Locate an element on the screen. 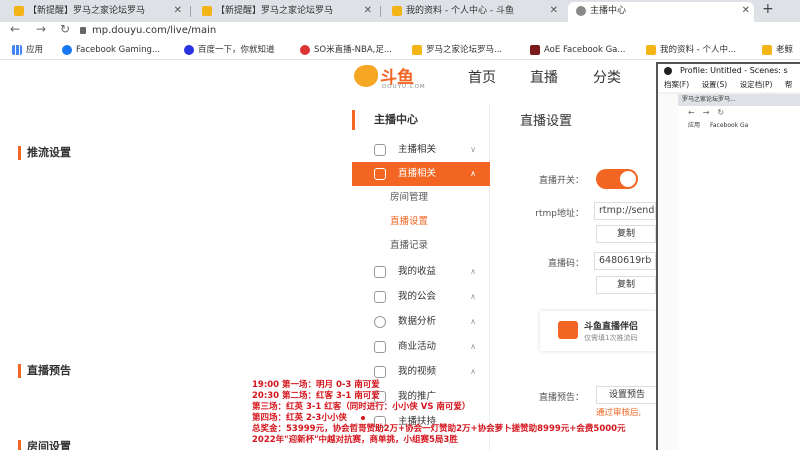  sidebar-item-analytics: 数据分析 ∧ is located at coordinates (421, 322).